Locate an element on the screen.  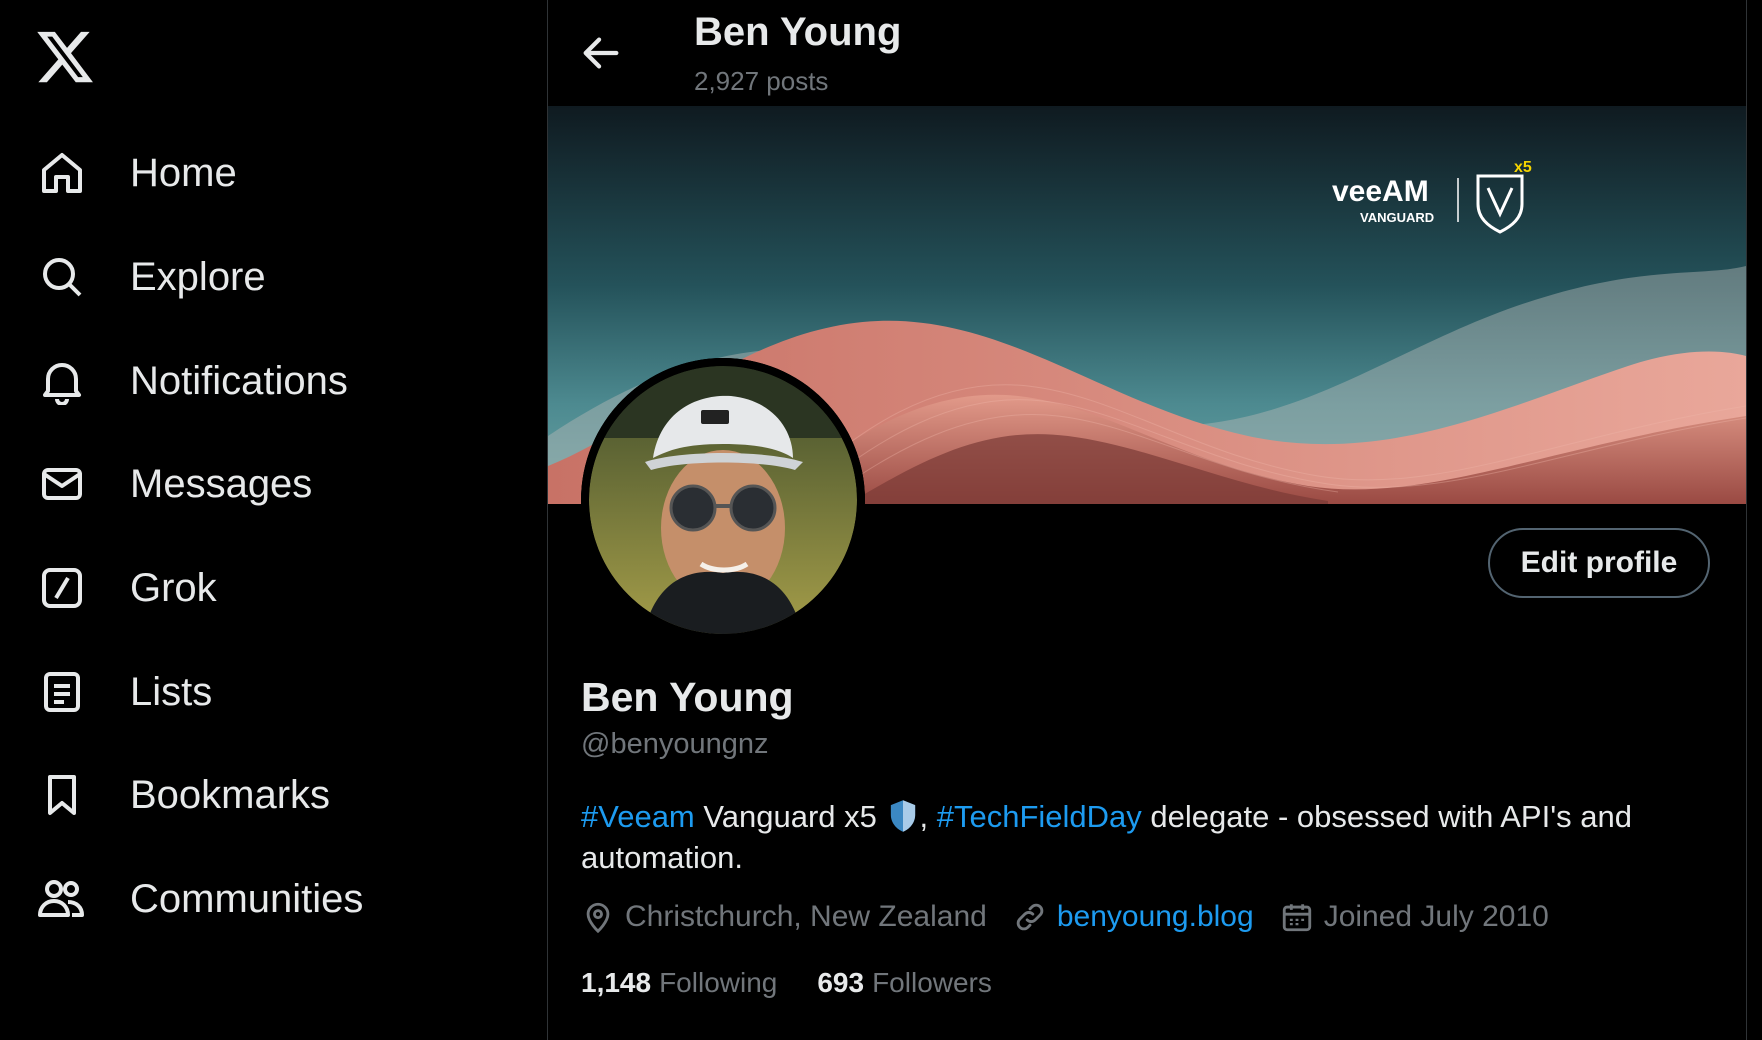
home-icon is located at coordinates (62, 173).